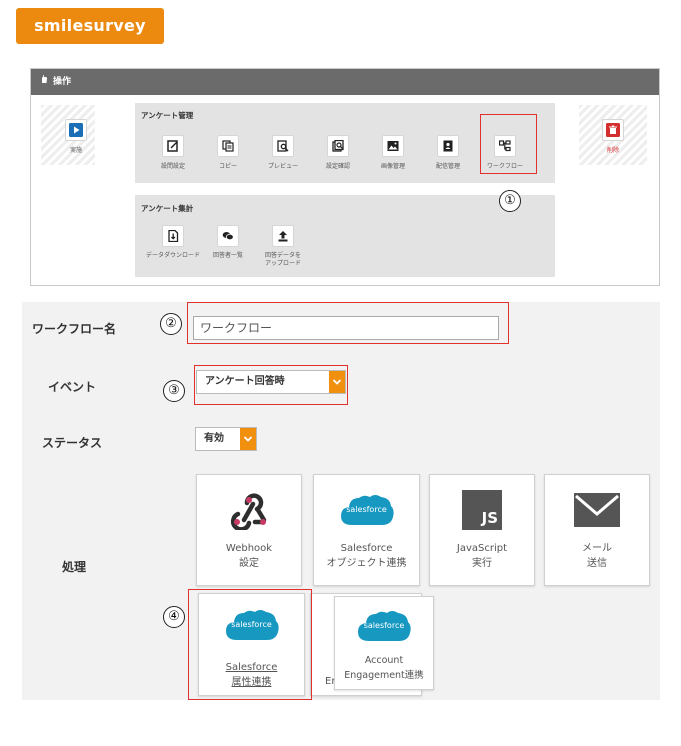  What do you see at coordinates (72, 443) in the screenshot?
I see `status-label: ステータス` at bounding box center [72, 443].